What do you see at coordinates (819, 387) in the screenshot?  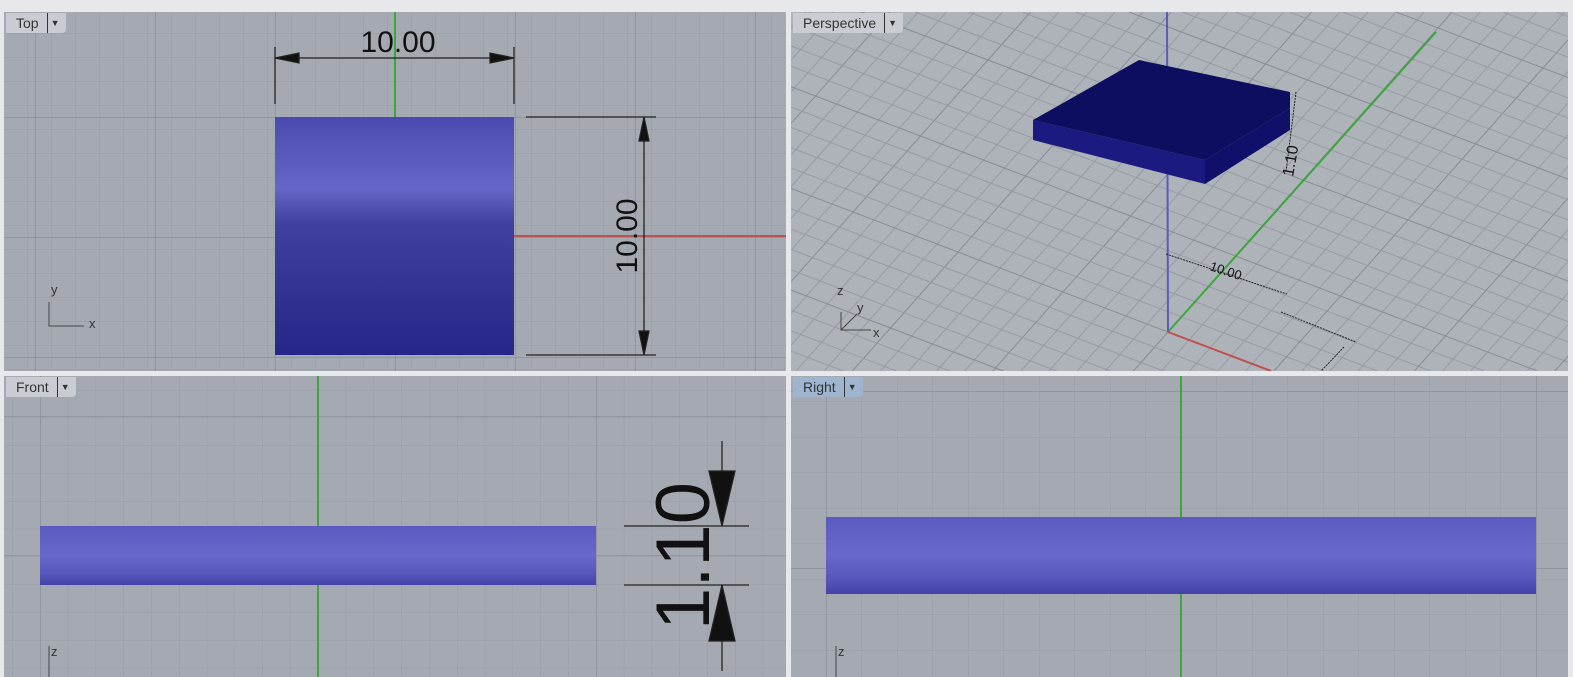 I see `viewport-label: Right` at bounding box center [819, 387].